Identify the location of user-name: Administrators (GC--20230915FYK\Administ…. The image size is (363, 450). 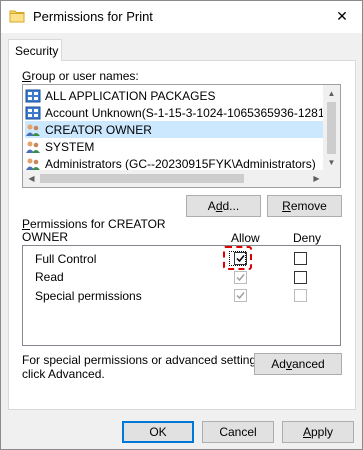
(180, 163).